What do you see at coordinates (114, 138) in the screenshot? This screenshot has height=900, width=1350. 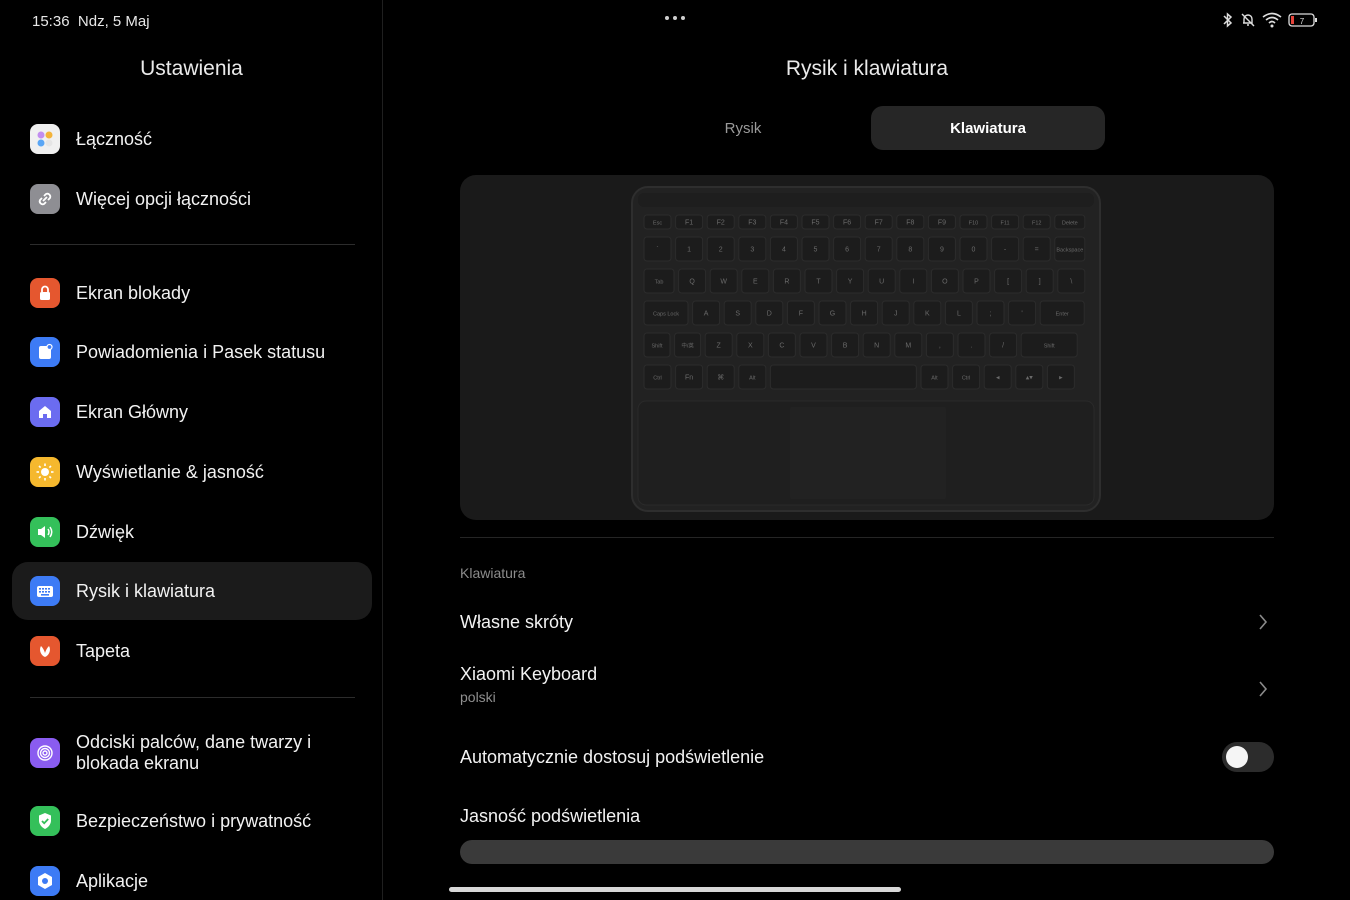 I see `sidebar-item-label: Łączność` at bounding box center [114, 138].